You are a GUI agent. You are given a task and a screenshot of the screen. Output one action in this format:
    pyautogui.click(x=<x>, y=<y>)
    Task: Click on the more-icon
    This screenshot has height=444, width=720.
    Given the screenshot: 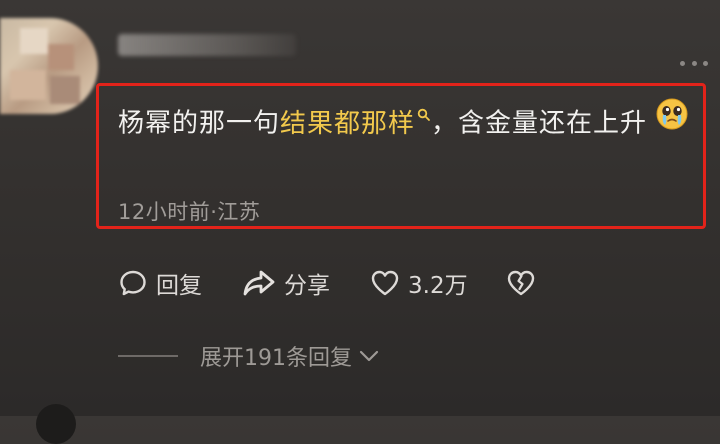 What is the action you would take?
    pyautogui.click(x=694, y=63)
    